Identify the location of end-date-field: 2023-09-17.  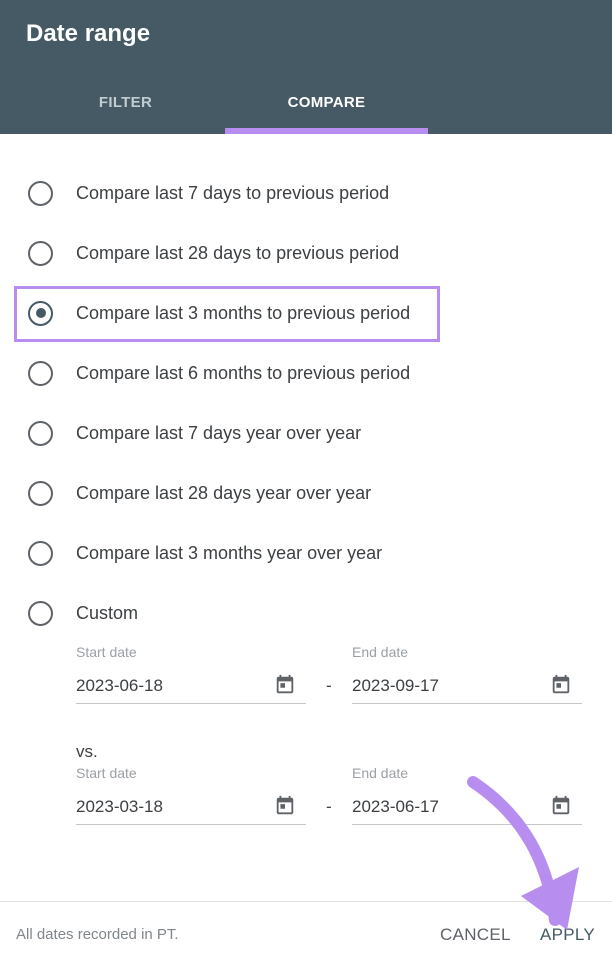
(467, 687).